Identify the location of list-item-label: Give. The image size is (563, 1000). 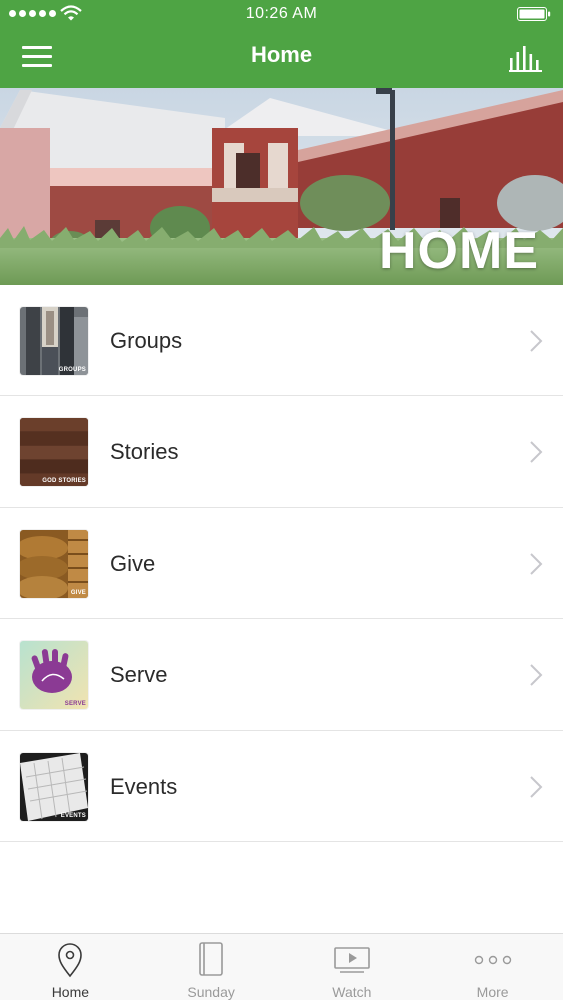
(133, 563).